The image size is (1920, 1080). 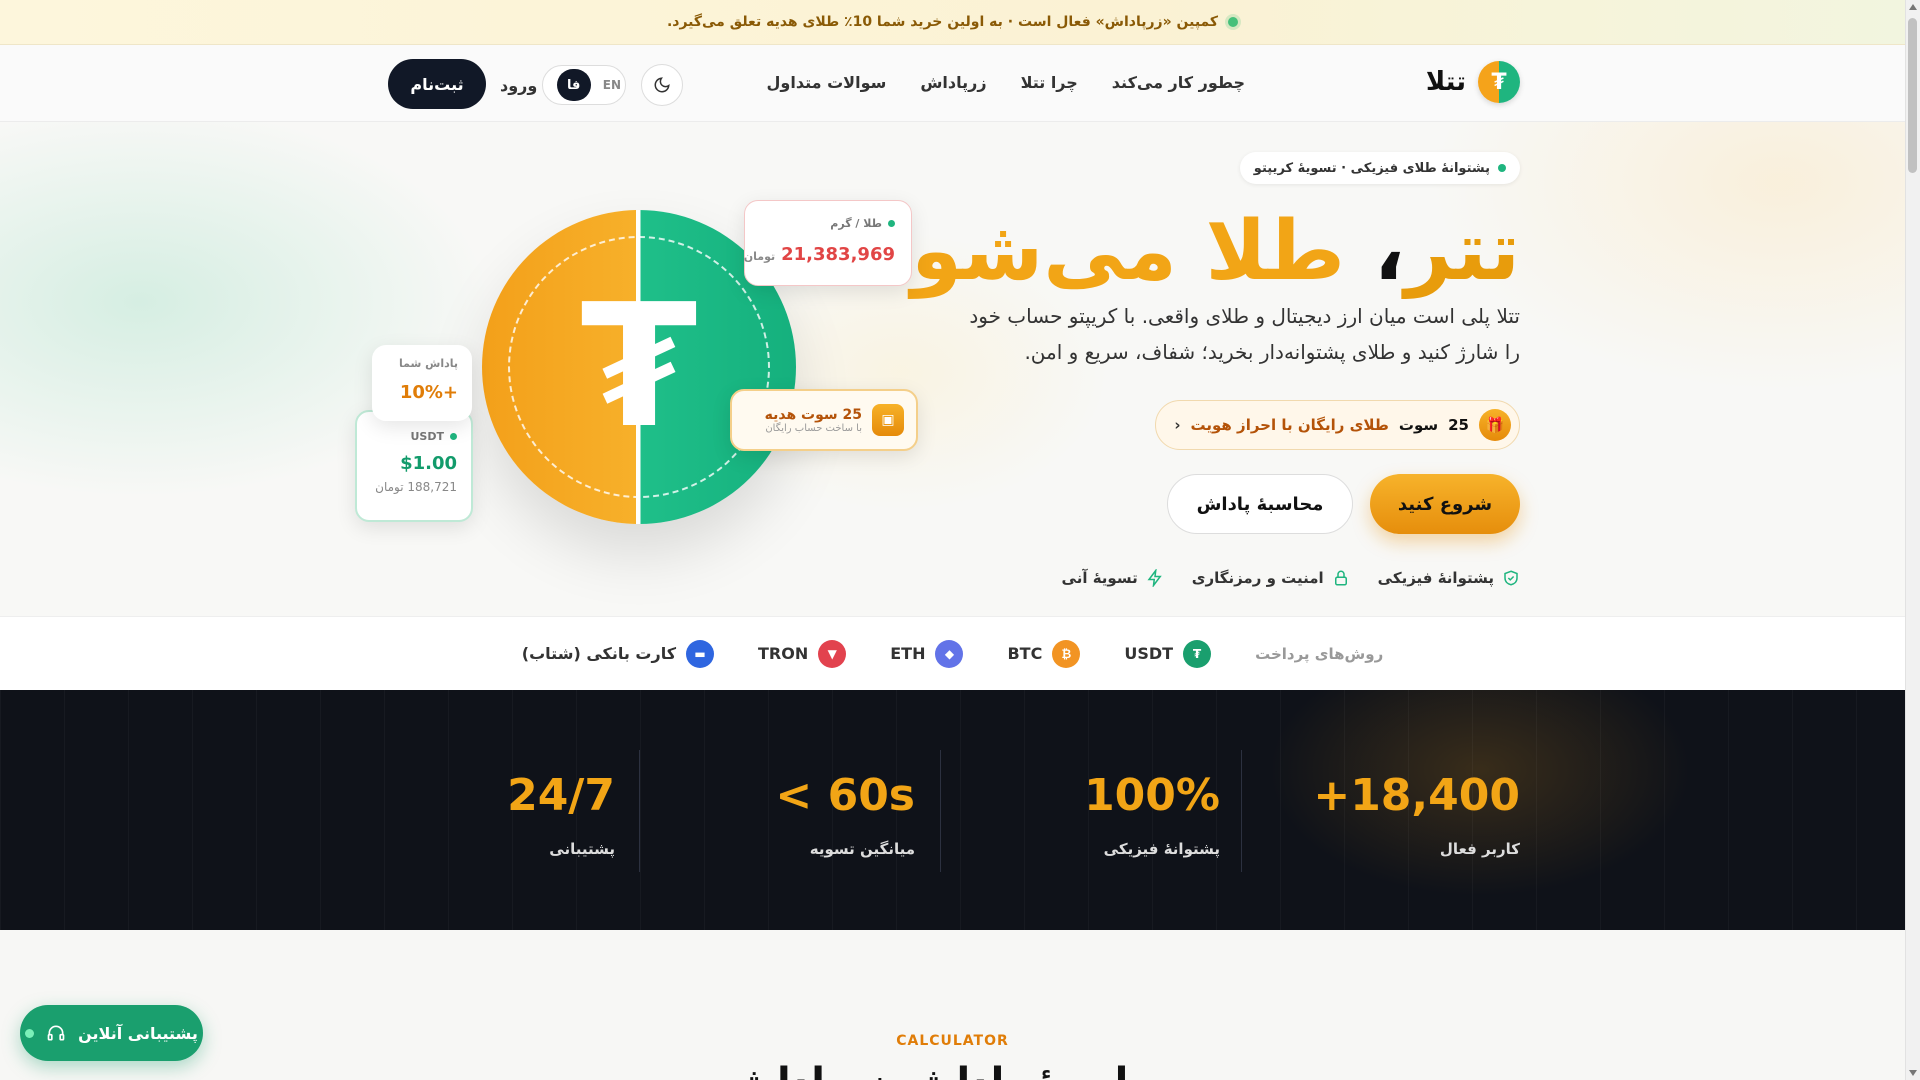 What do you see at coordinates (428, 363) in the screenshot?
I see `reward-label: پاداش شما` at bounding box center [428, 363].